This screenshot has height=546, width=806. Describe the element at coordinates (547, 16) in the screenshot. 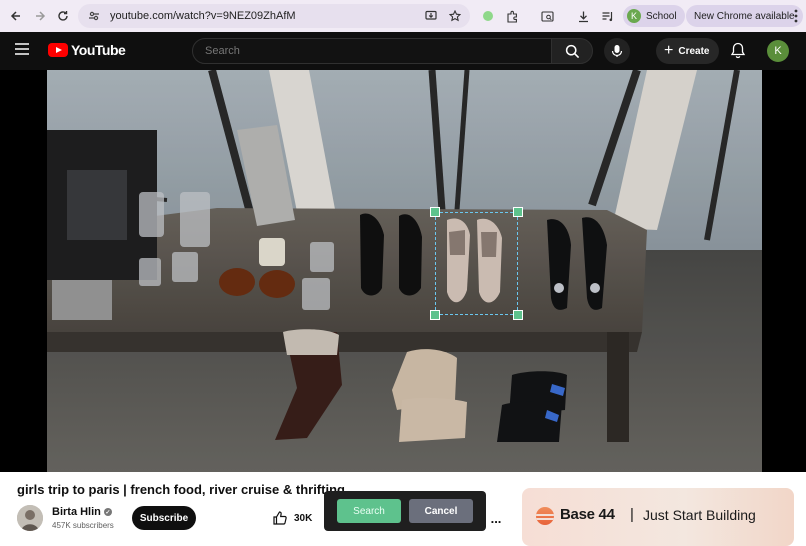

I see `tab-search-icon` at that location.